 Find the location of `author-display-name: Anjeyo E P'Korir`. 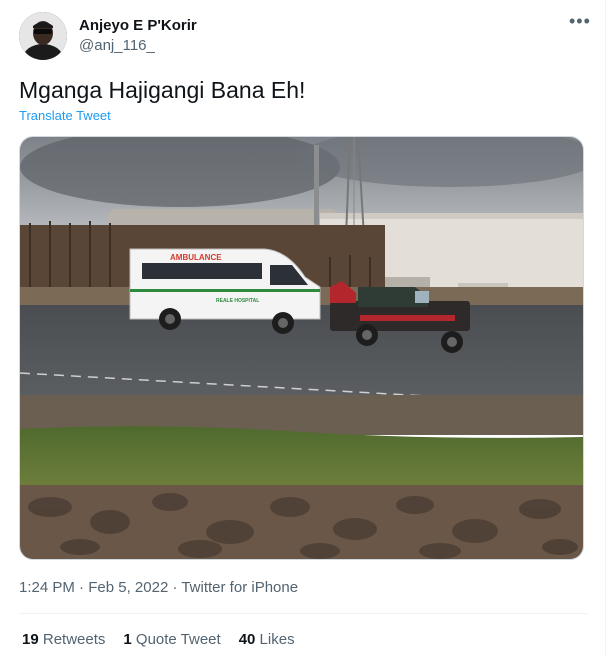

author-display-name: Anjeyo E P'Korir is located at coordinates (138, 26).